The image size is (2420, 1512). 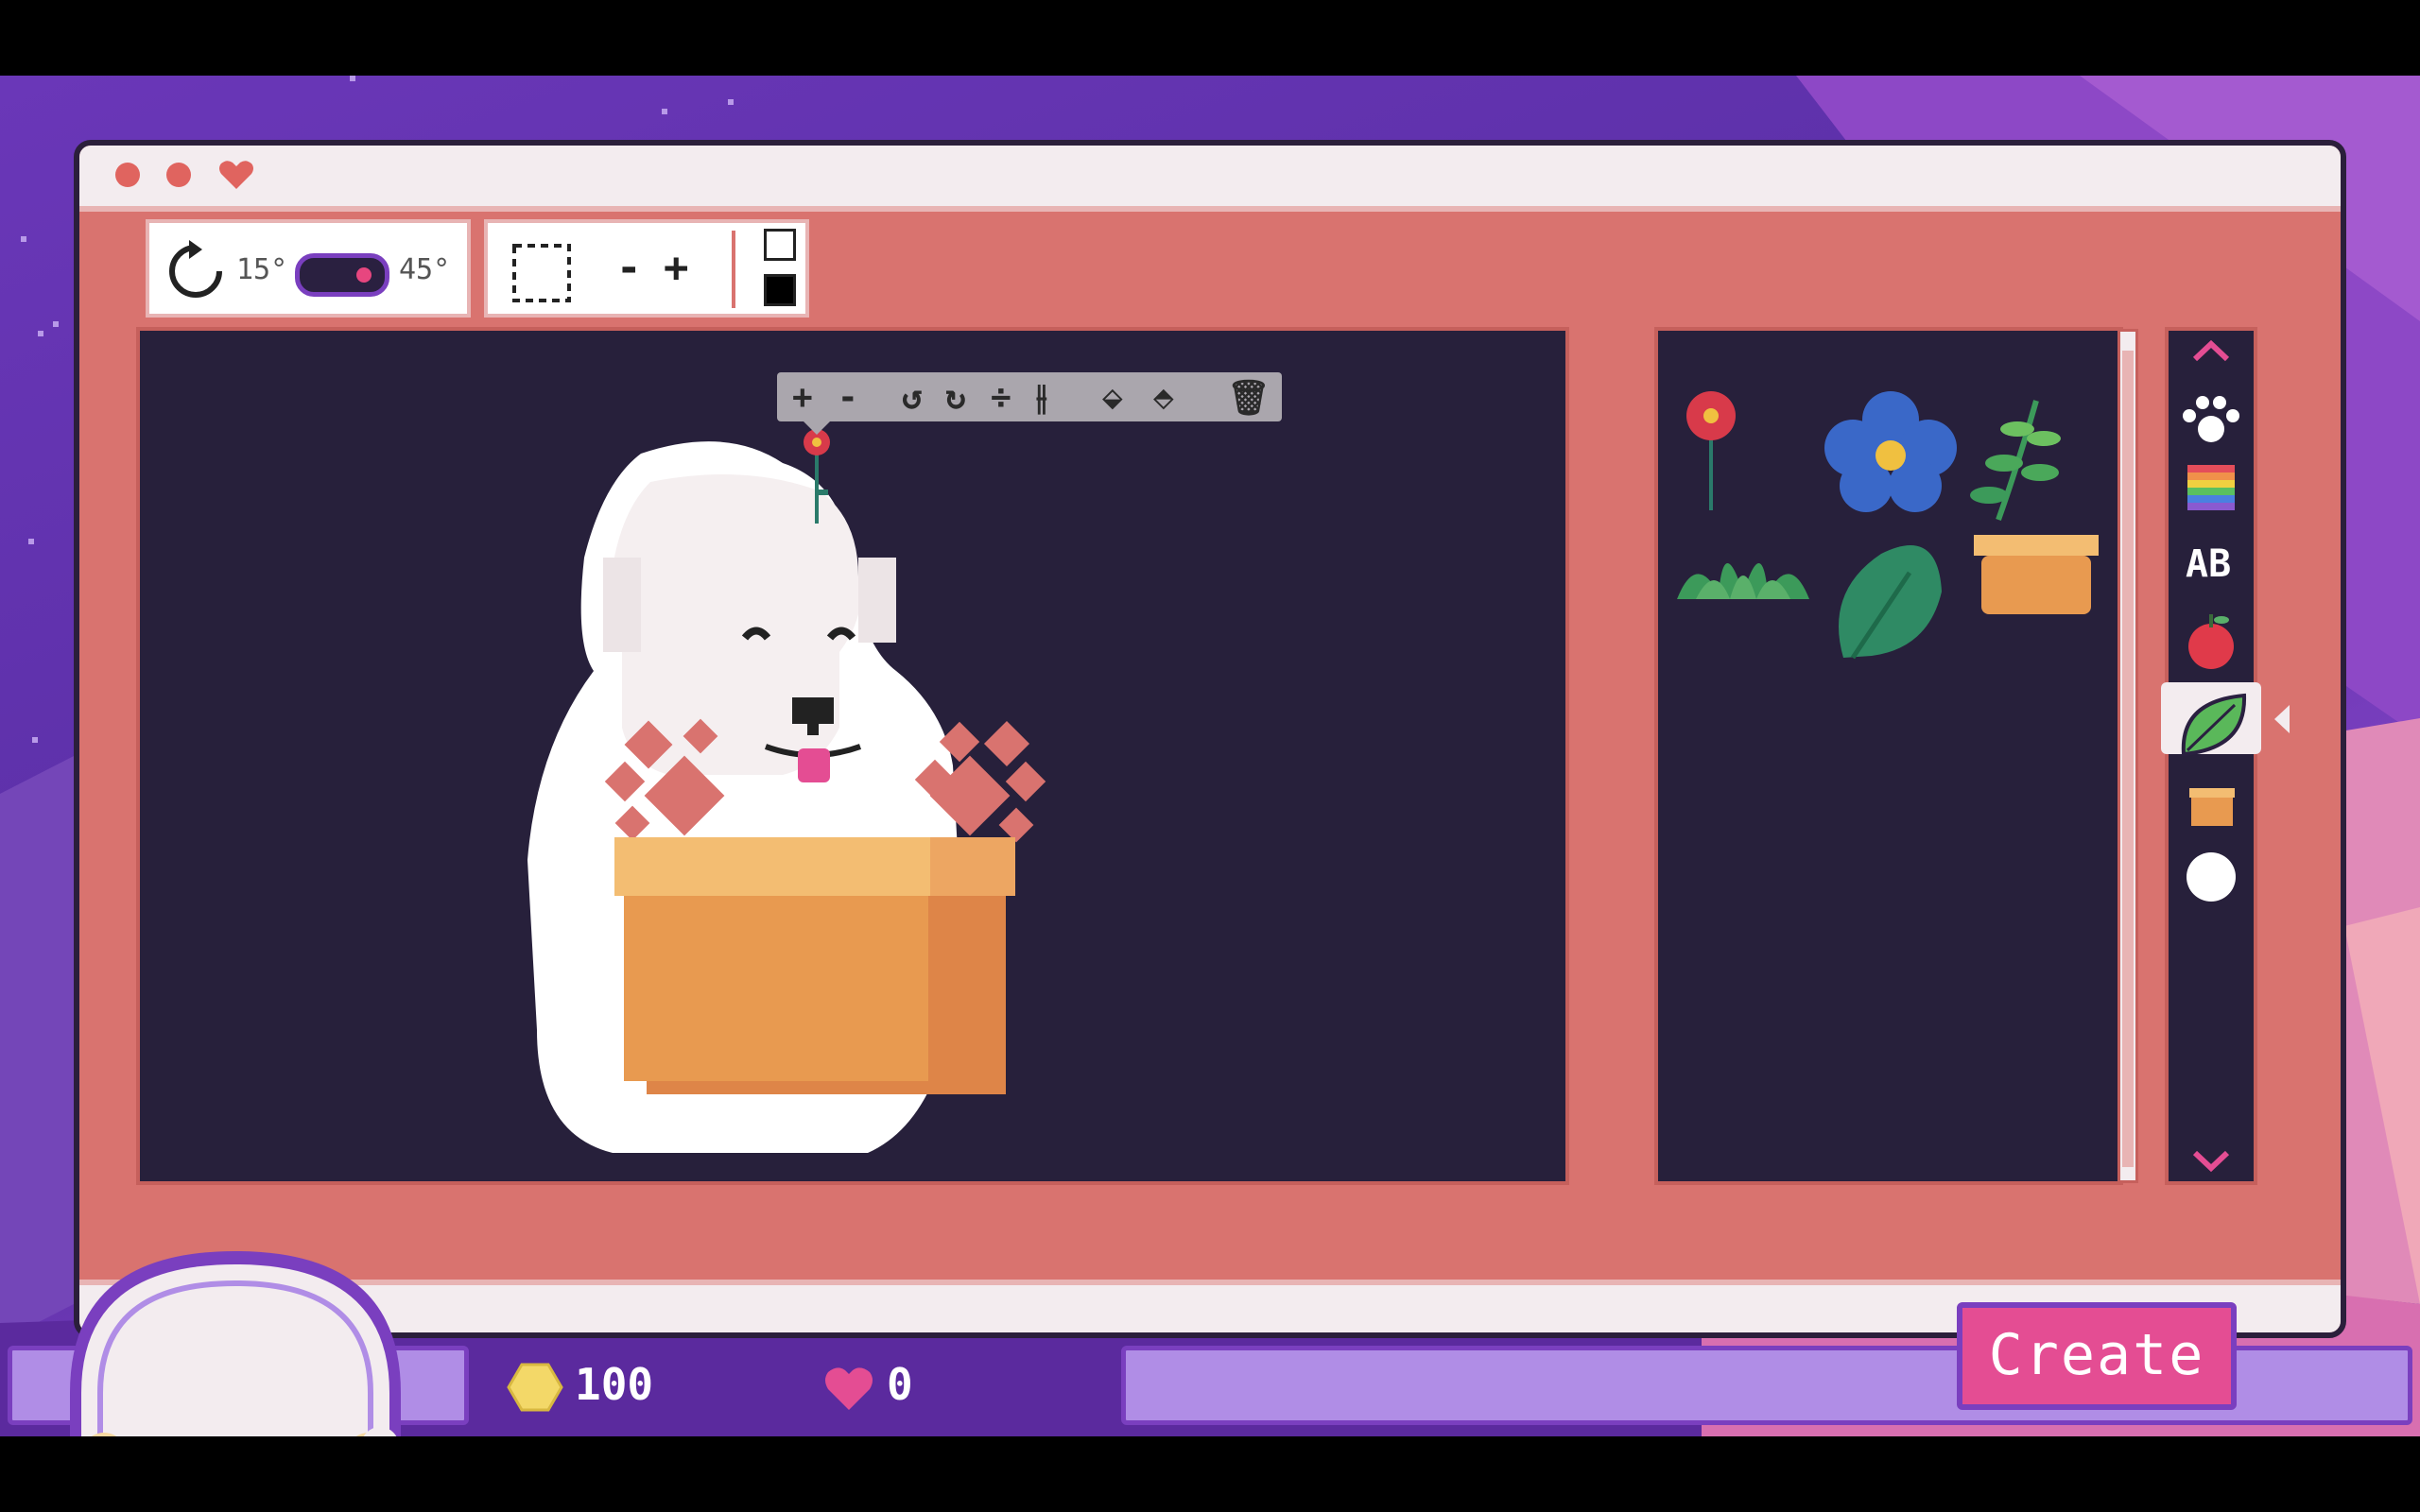 I want to click on category-rail: AB, so click(x=2211, y=756).